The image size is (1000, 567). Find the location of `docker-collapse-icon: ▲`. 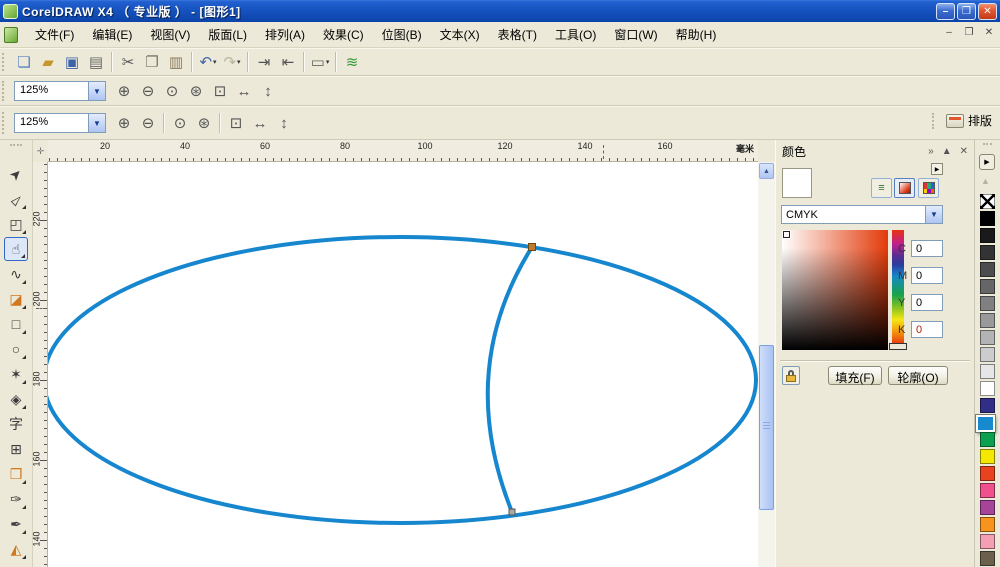

docker-collapse-icon: ▲ is located at coordinates (947, 151).